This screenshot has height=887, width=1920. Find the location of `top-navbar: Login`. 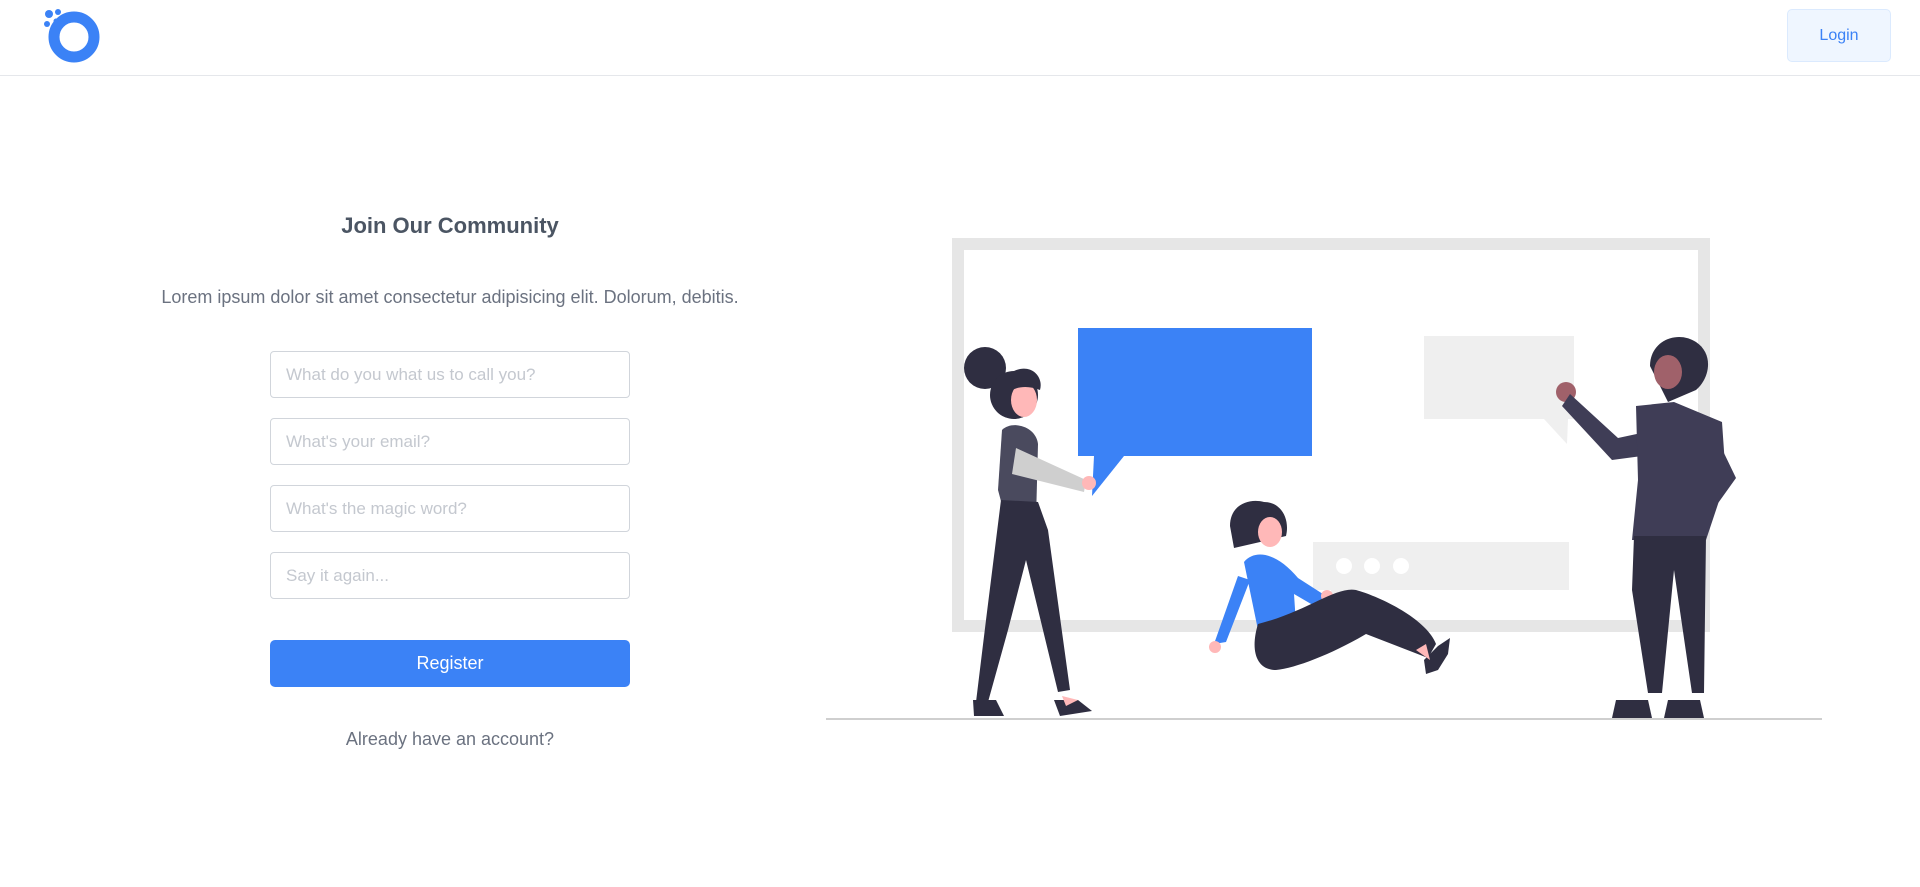

top-navbar: Login is located at coordinates (960, 38).